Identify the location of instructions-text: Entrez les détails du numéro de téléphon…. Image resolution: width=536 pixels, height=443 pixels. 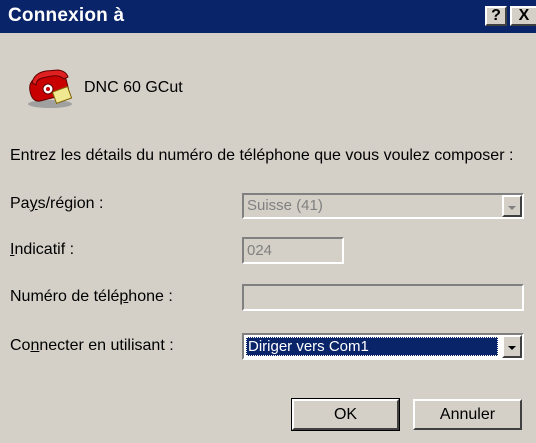
(262, 155).